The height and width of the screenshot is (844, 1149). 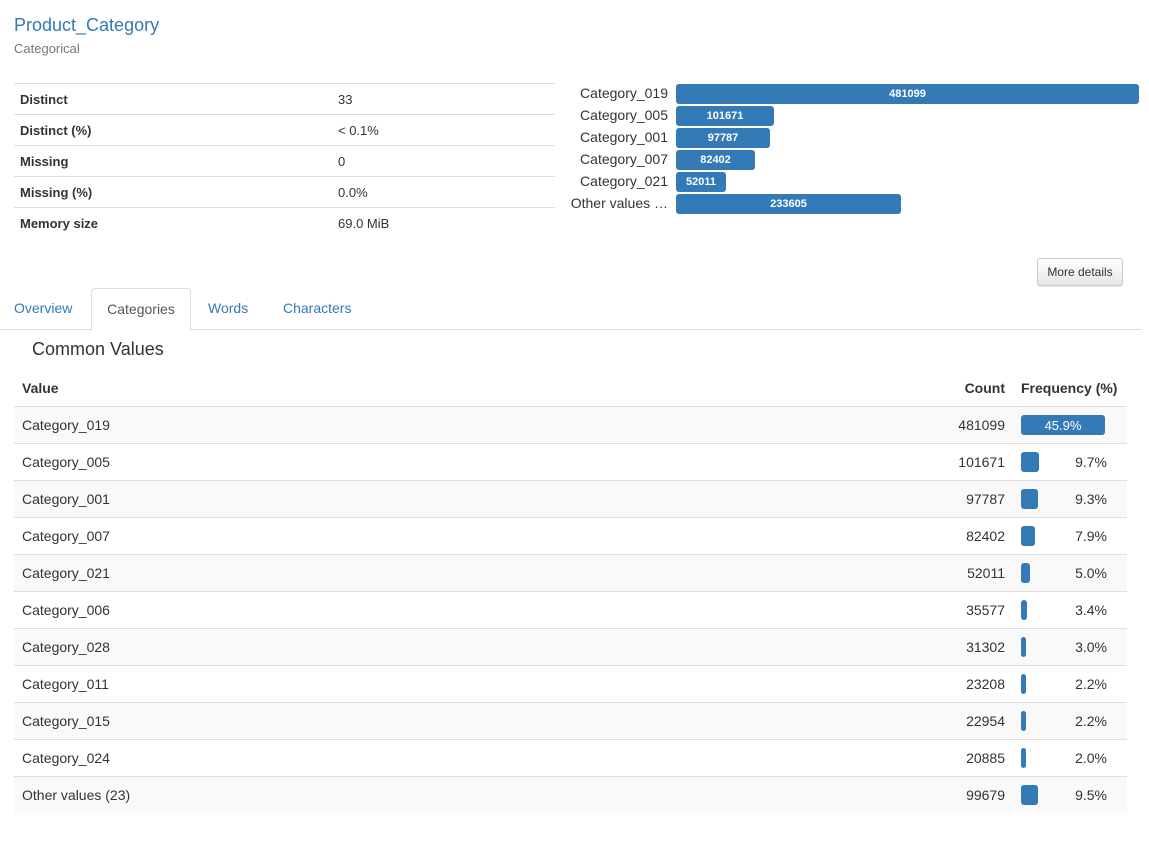 What do you see at coordinates (715, 160) in the screenshot?
I see `mini-chart-bar: 82402` at bounding box center [715, 160].